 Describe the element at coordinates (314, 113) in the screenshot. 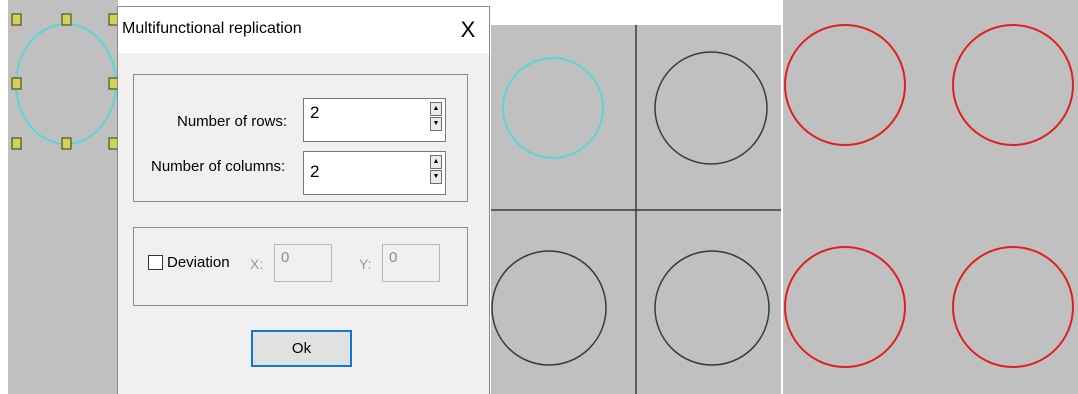

I see `rows-value: 2` at that location.